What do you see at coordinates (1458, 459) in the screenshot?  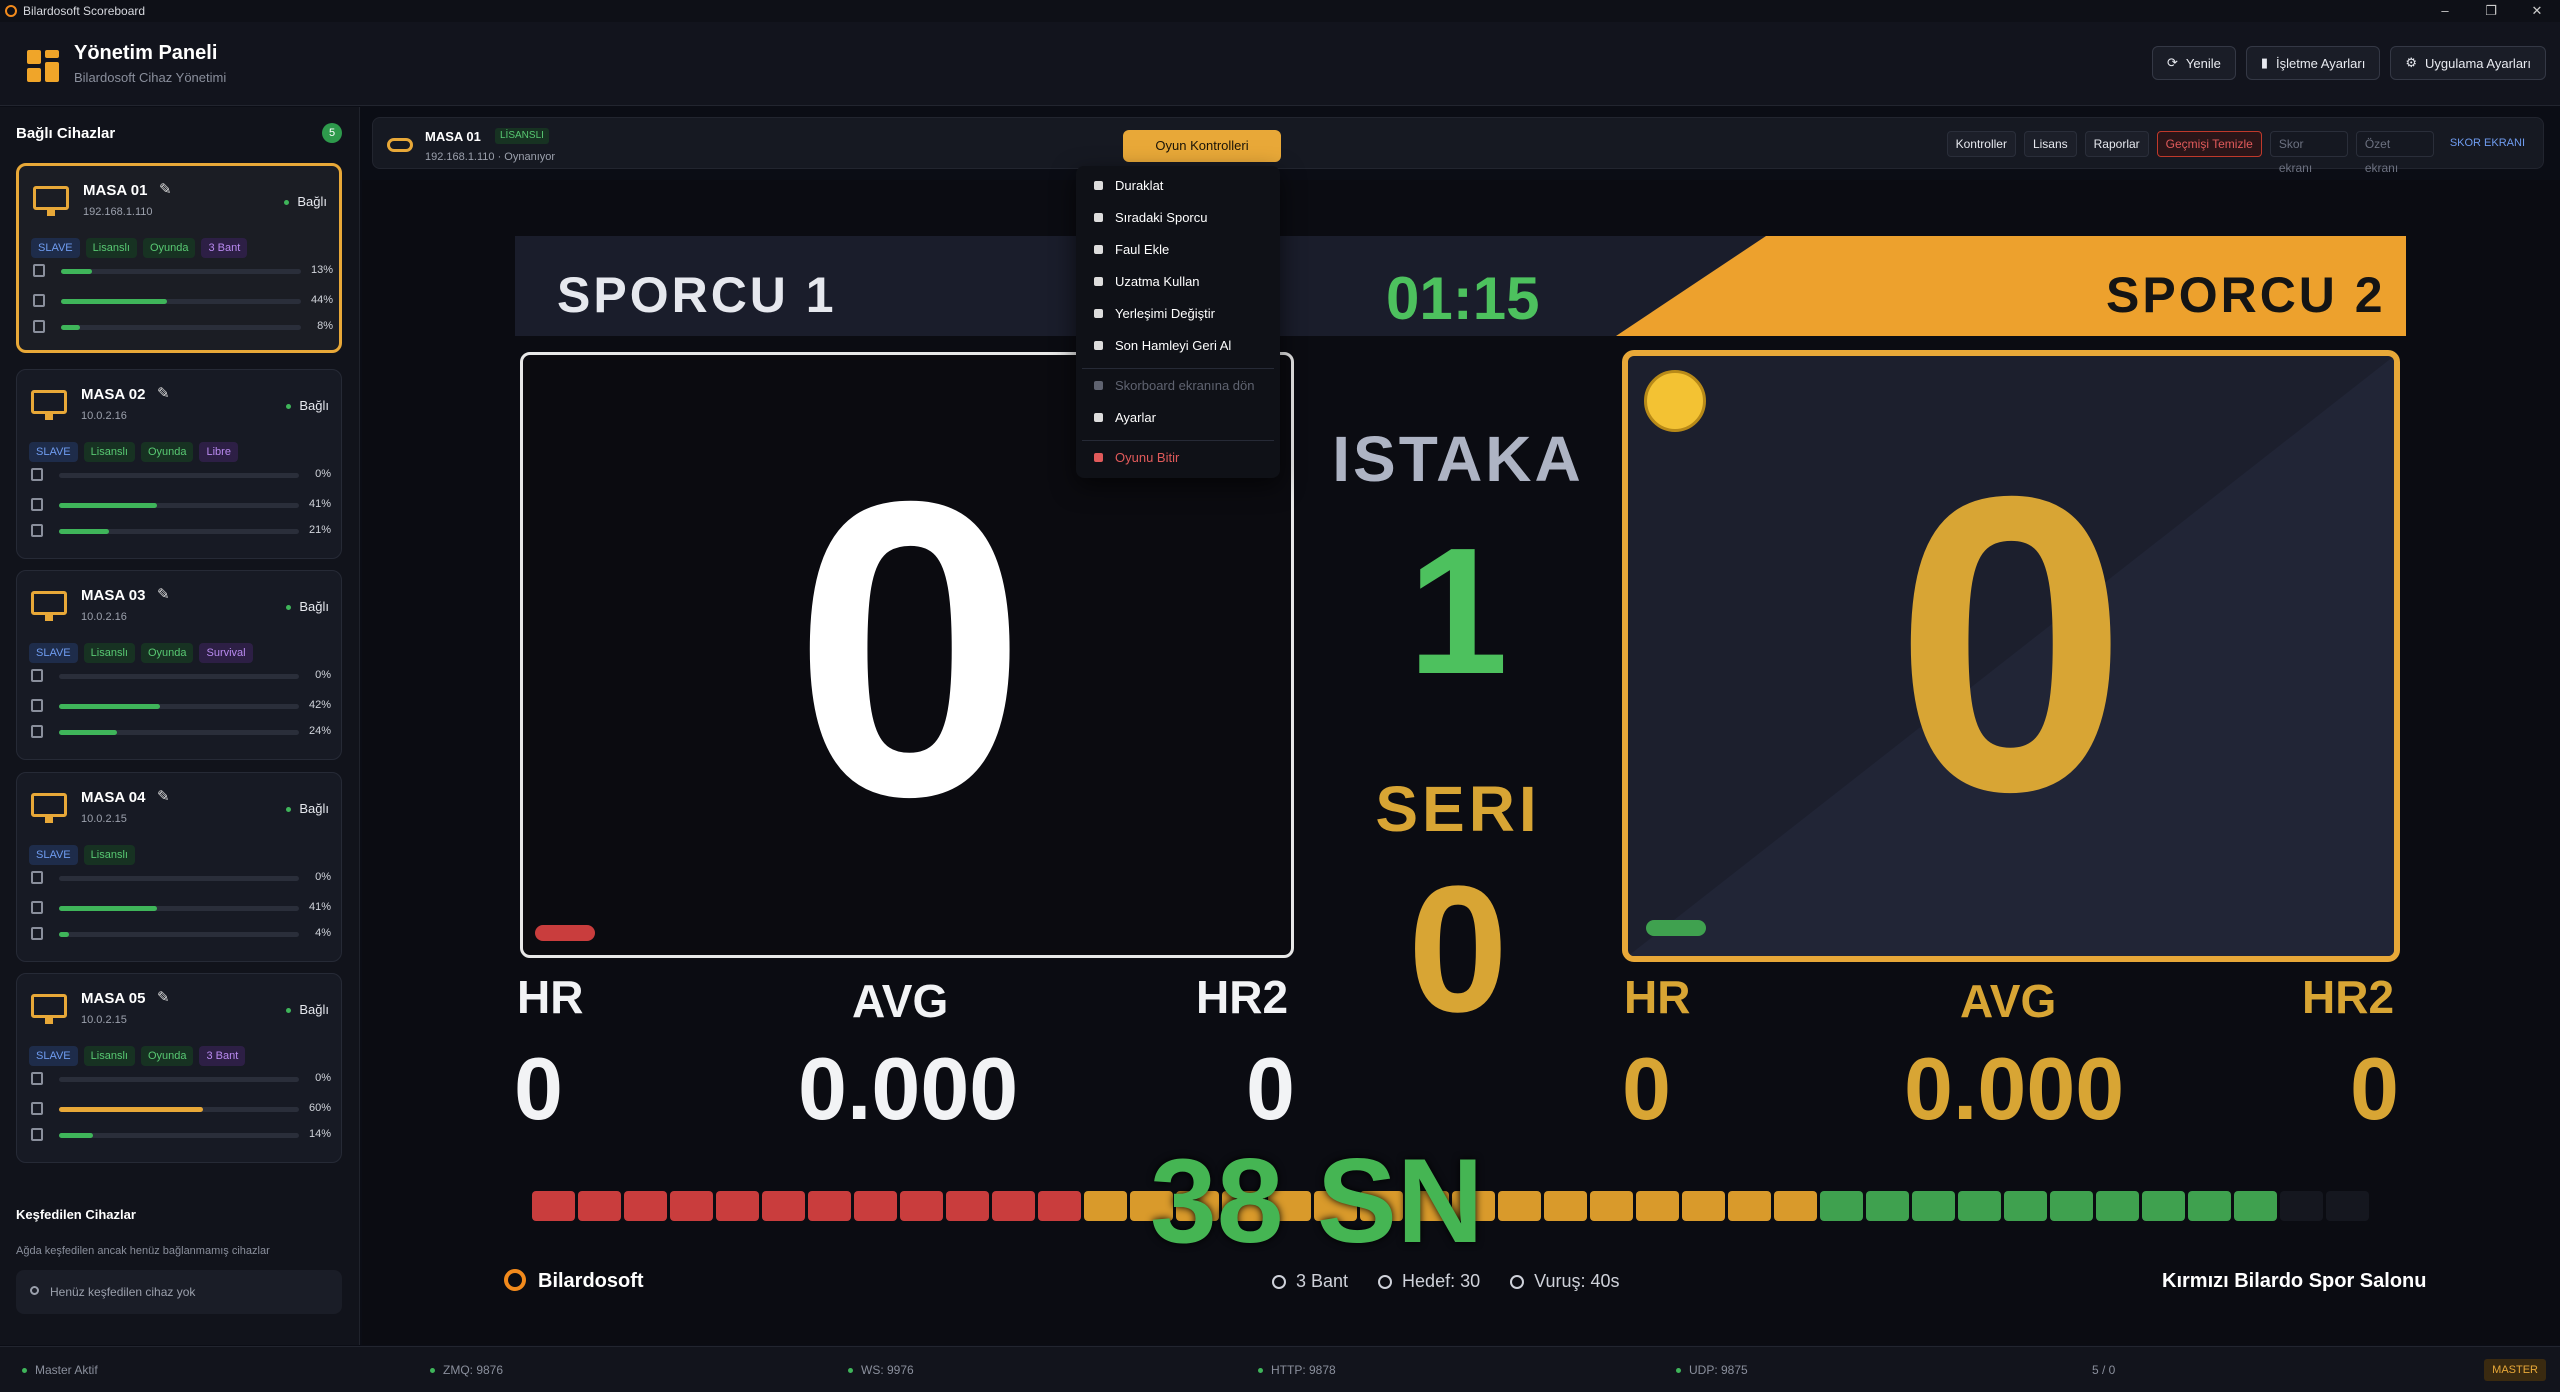 I see `istaka-label: ISTAKA` at bounding box center [1458, 459].